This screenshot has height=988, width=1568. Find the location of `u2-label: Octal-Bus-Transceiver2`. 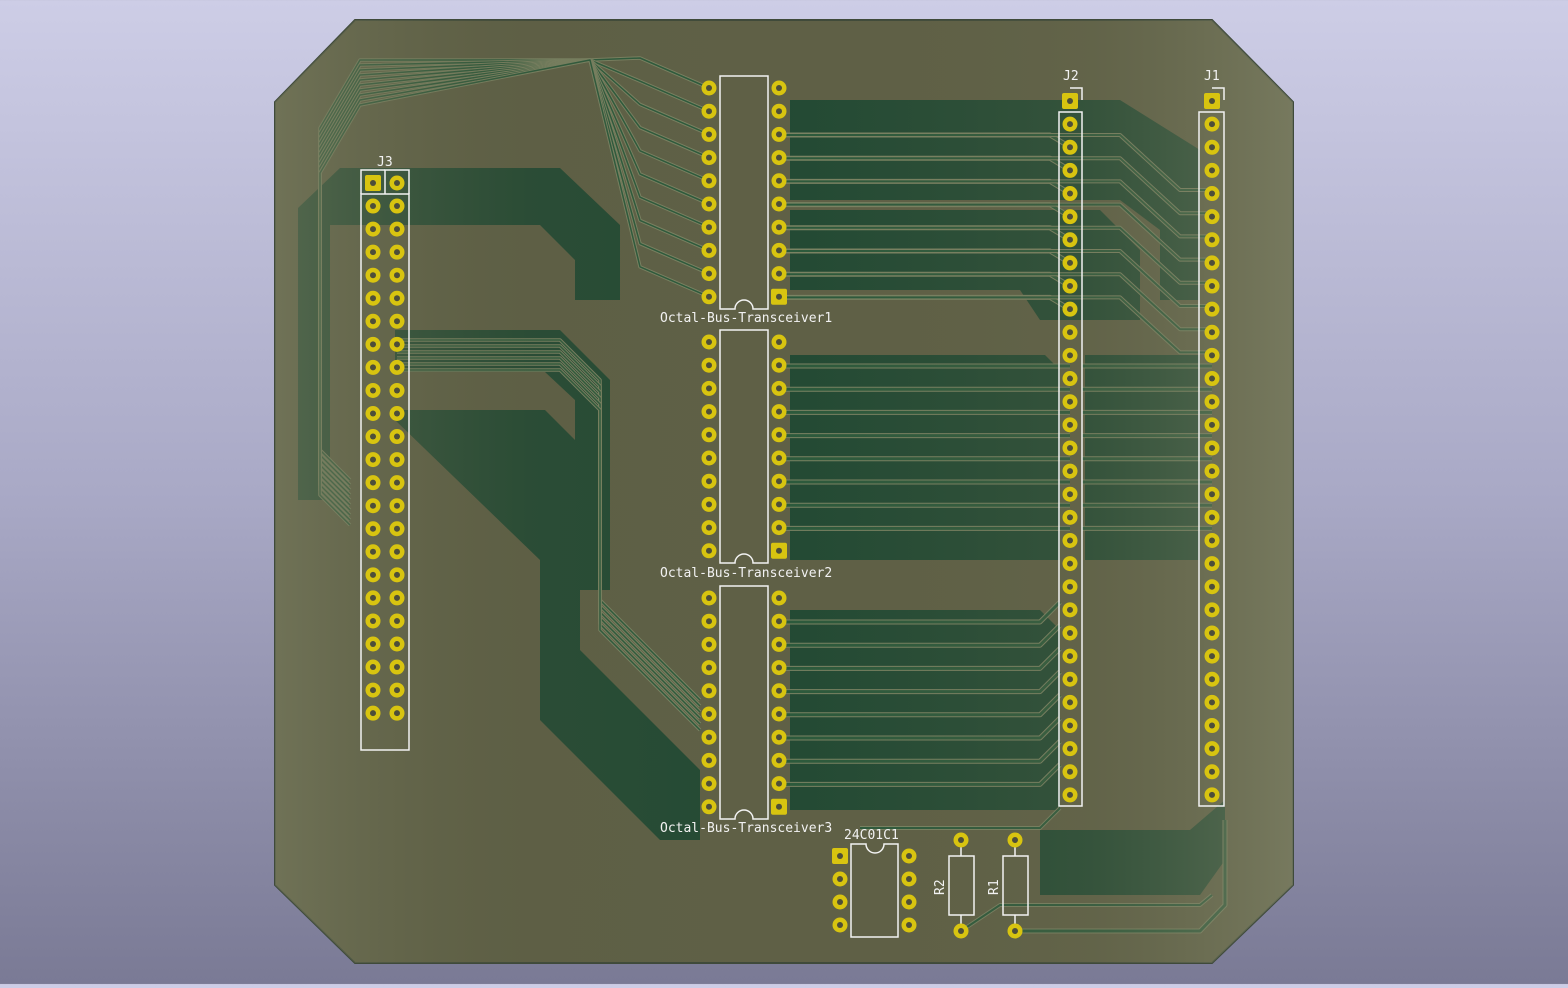

u2-label: Octal-Bus-Transceiver2 is located at coordinates (746, 573).